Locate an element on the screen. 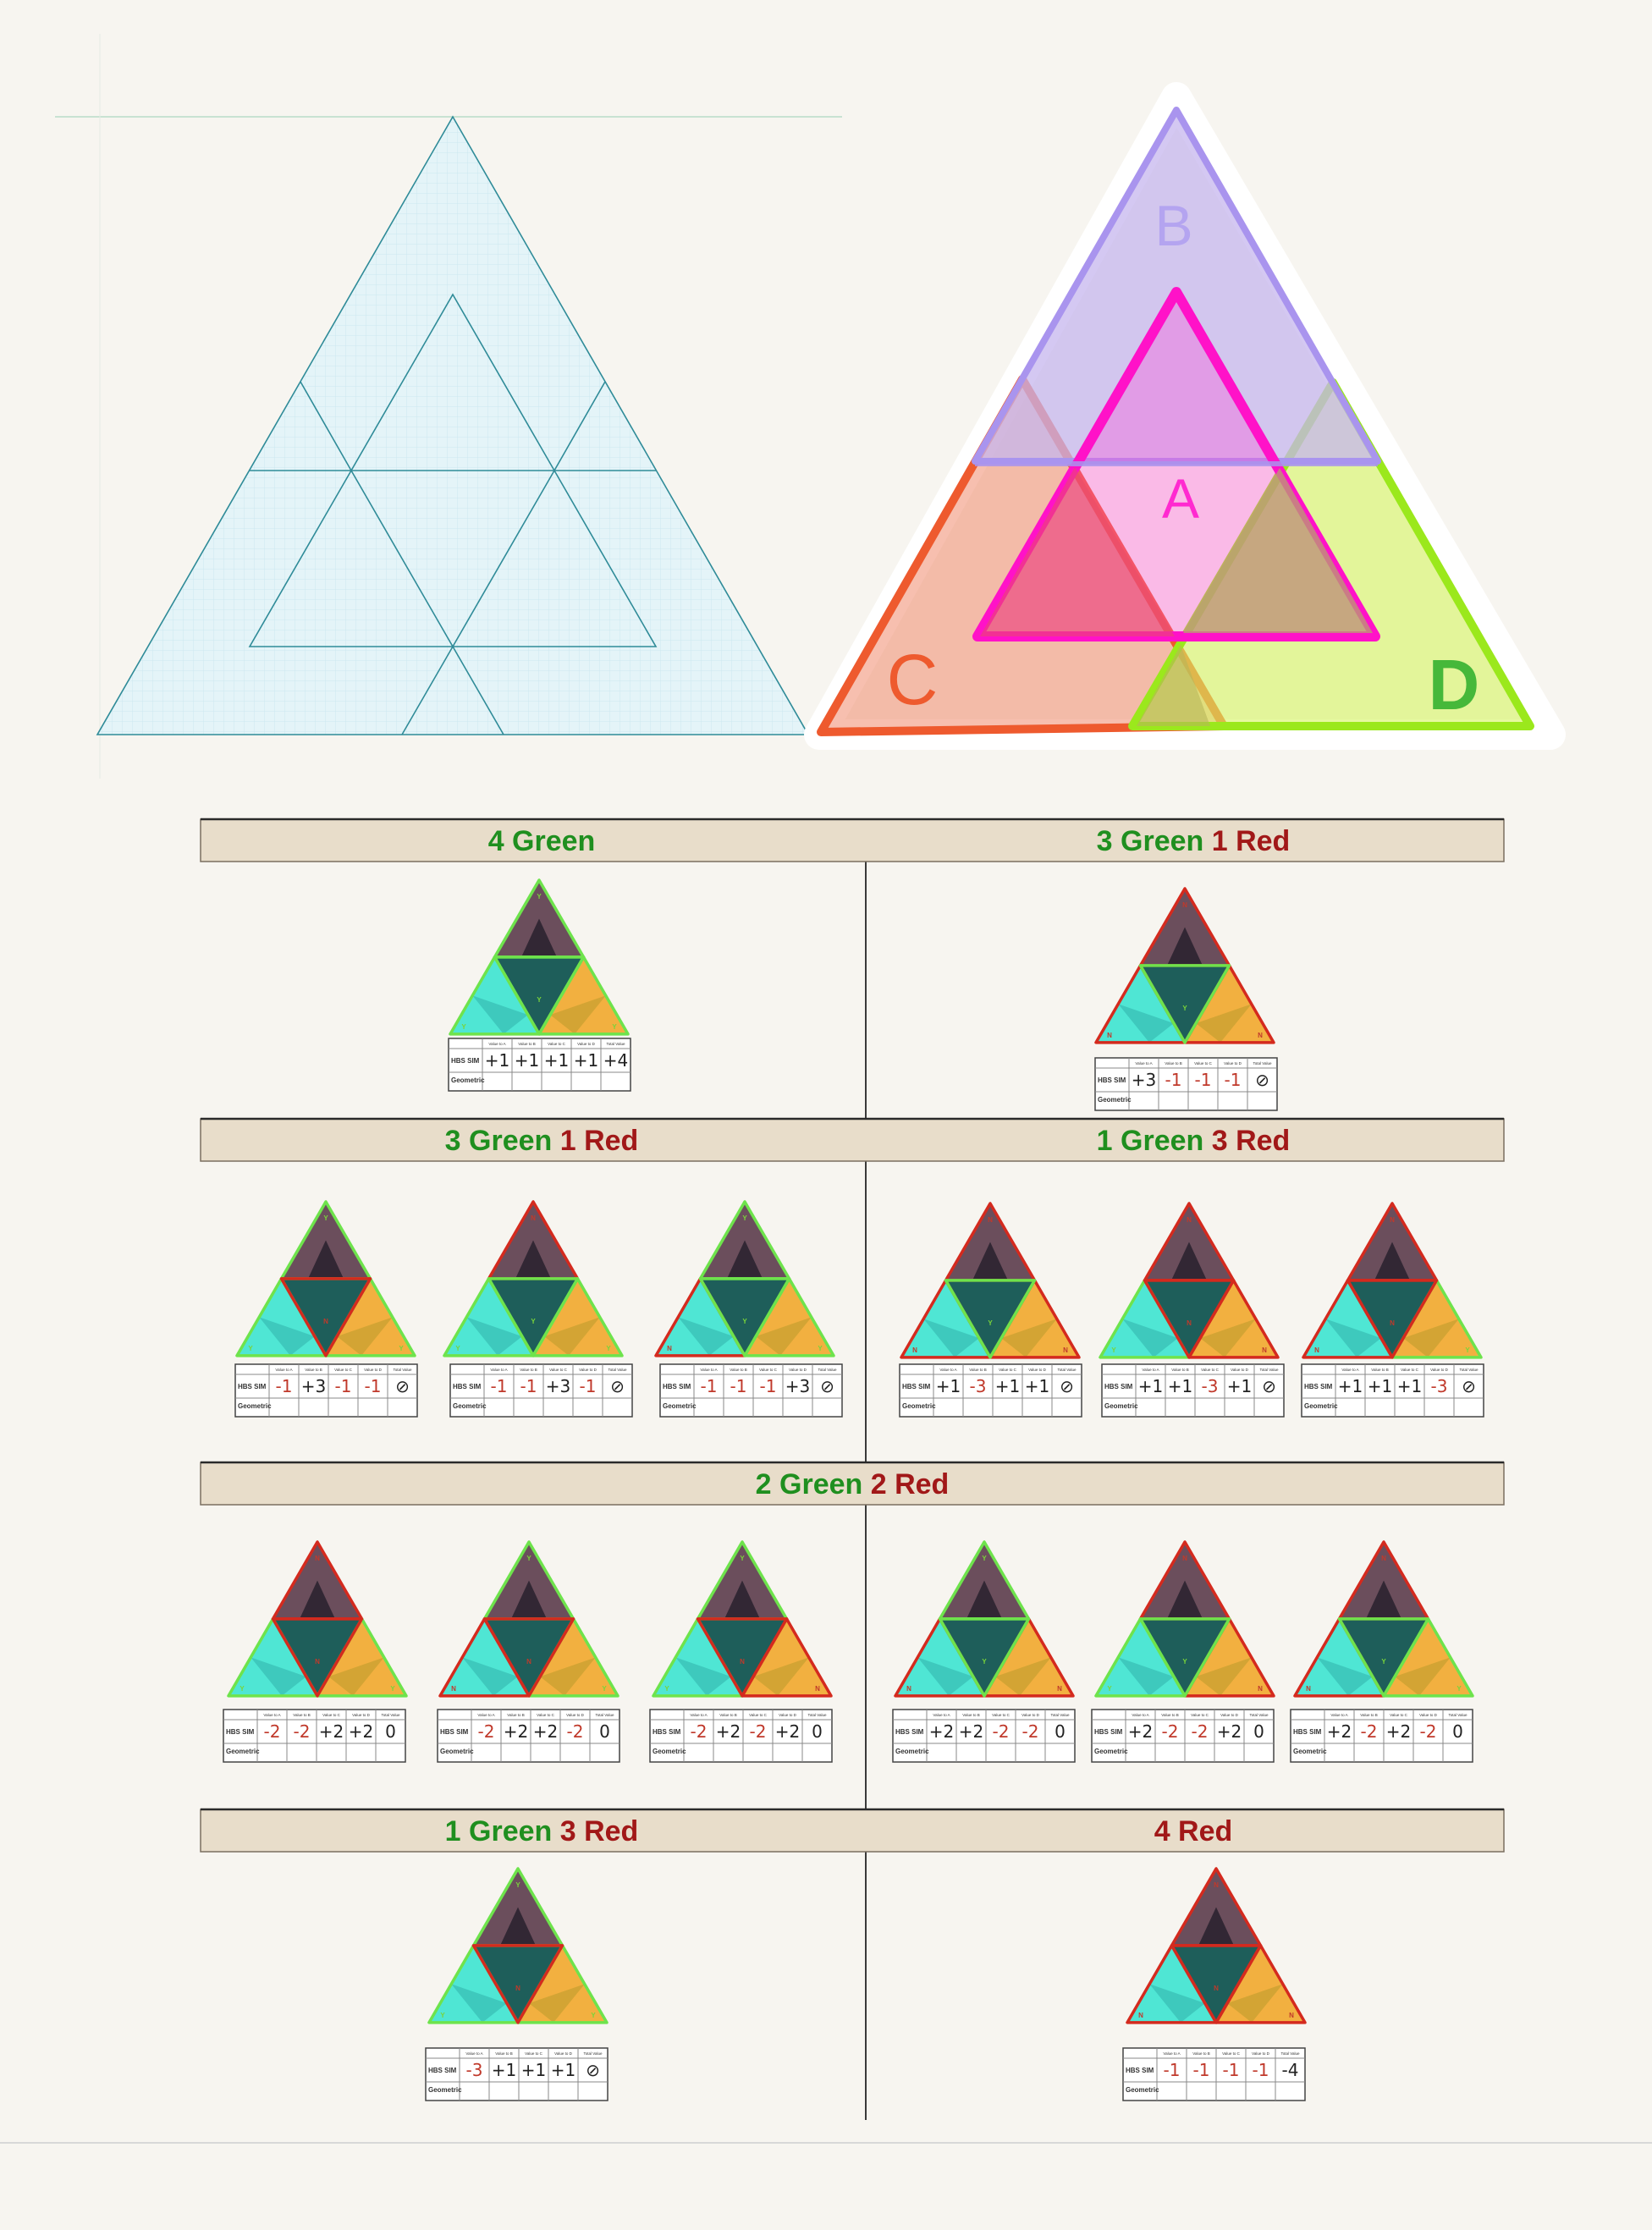 The image size is (1652, 2230). green-count-label: 3 Green is located at coordinates (1150, 841).